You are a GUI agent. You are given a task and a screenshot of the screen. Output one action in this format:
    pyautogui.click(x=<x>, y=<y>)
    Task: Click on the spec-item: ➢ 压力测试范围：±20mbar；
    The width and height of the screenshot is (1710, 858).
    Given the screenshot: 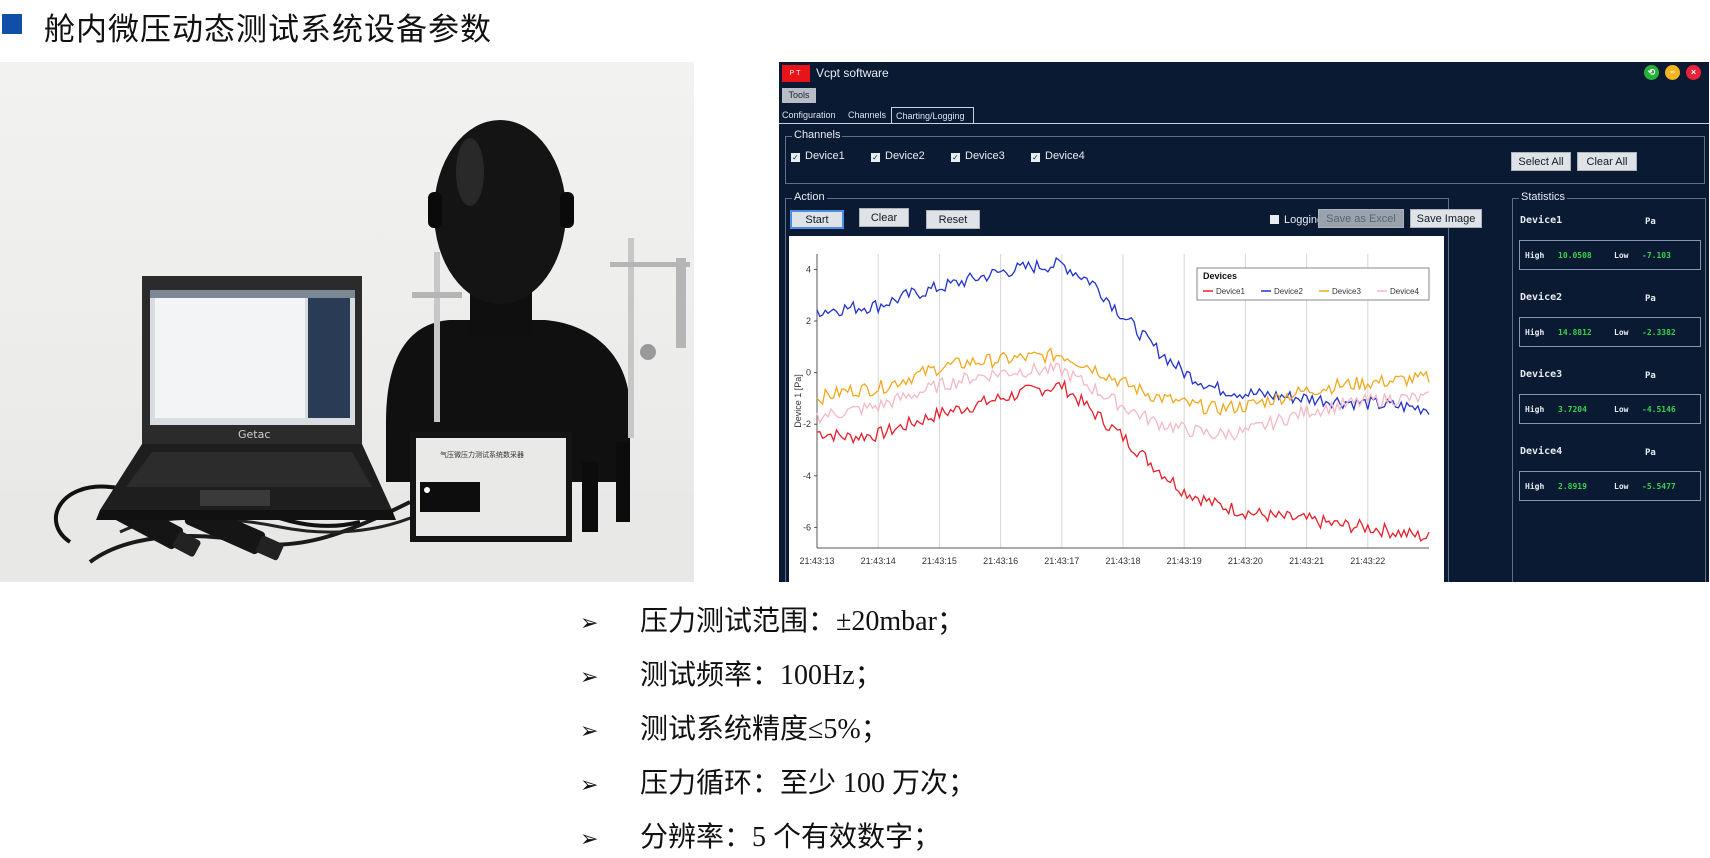 What is the action you would take?
    pyautogui.click(x=772, y=619)
    